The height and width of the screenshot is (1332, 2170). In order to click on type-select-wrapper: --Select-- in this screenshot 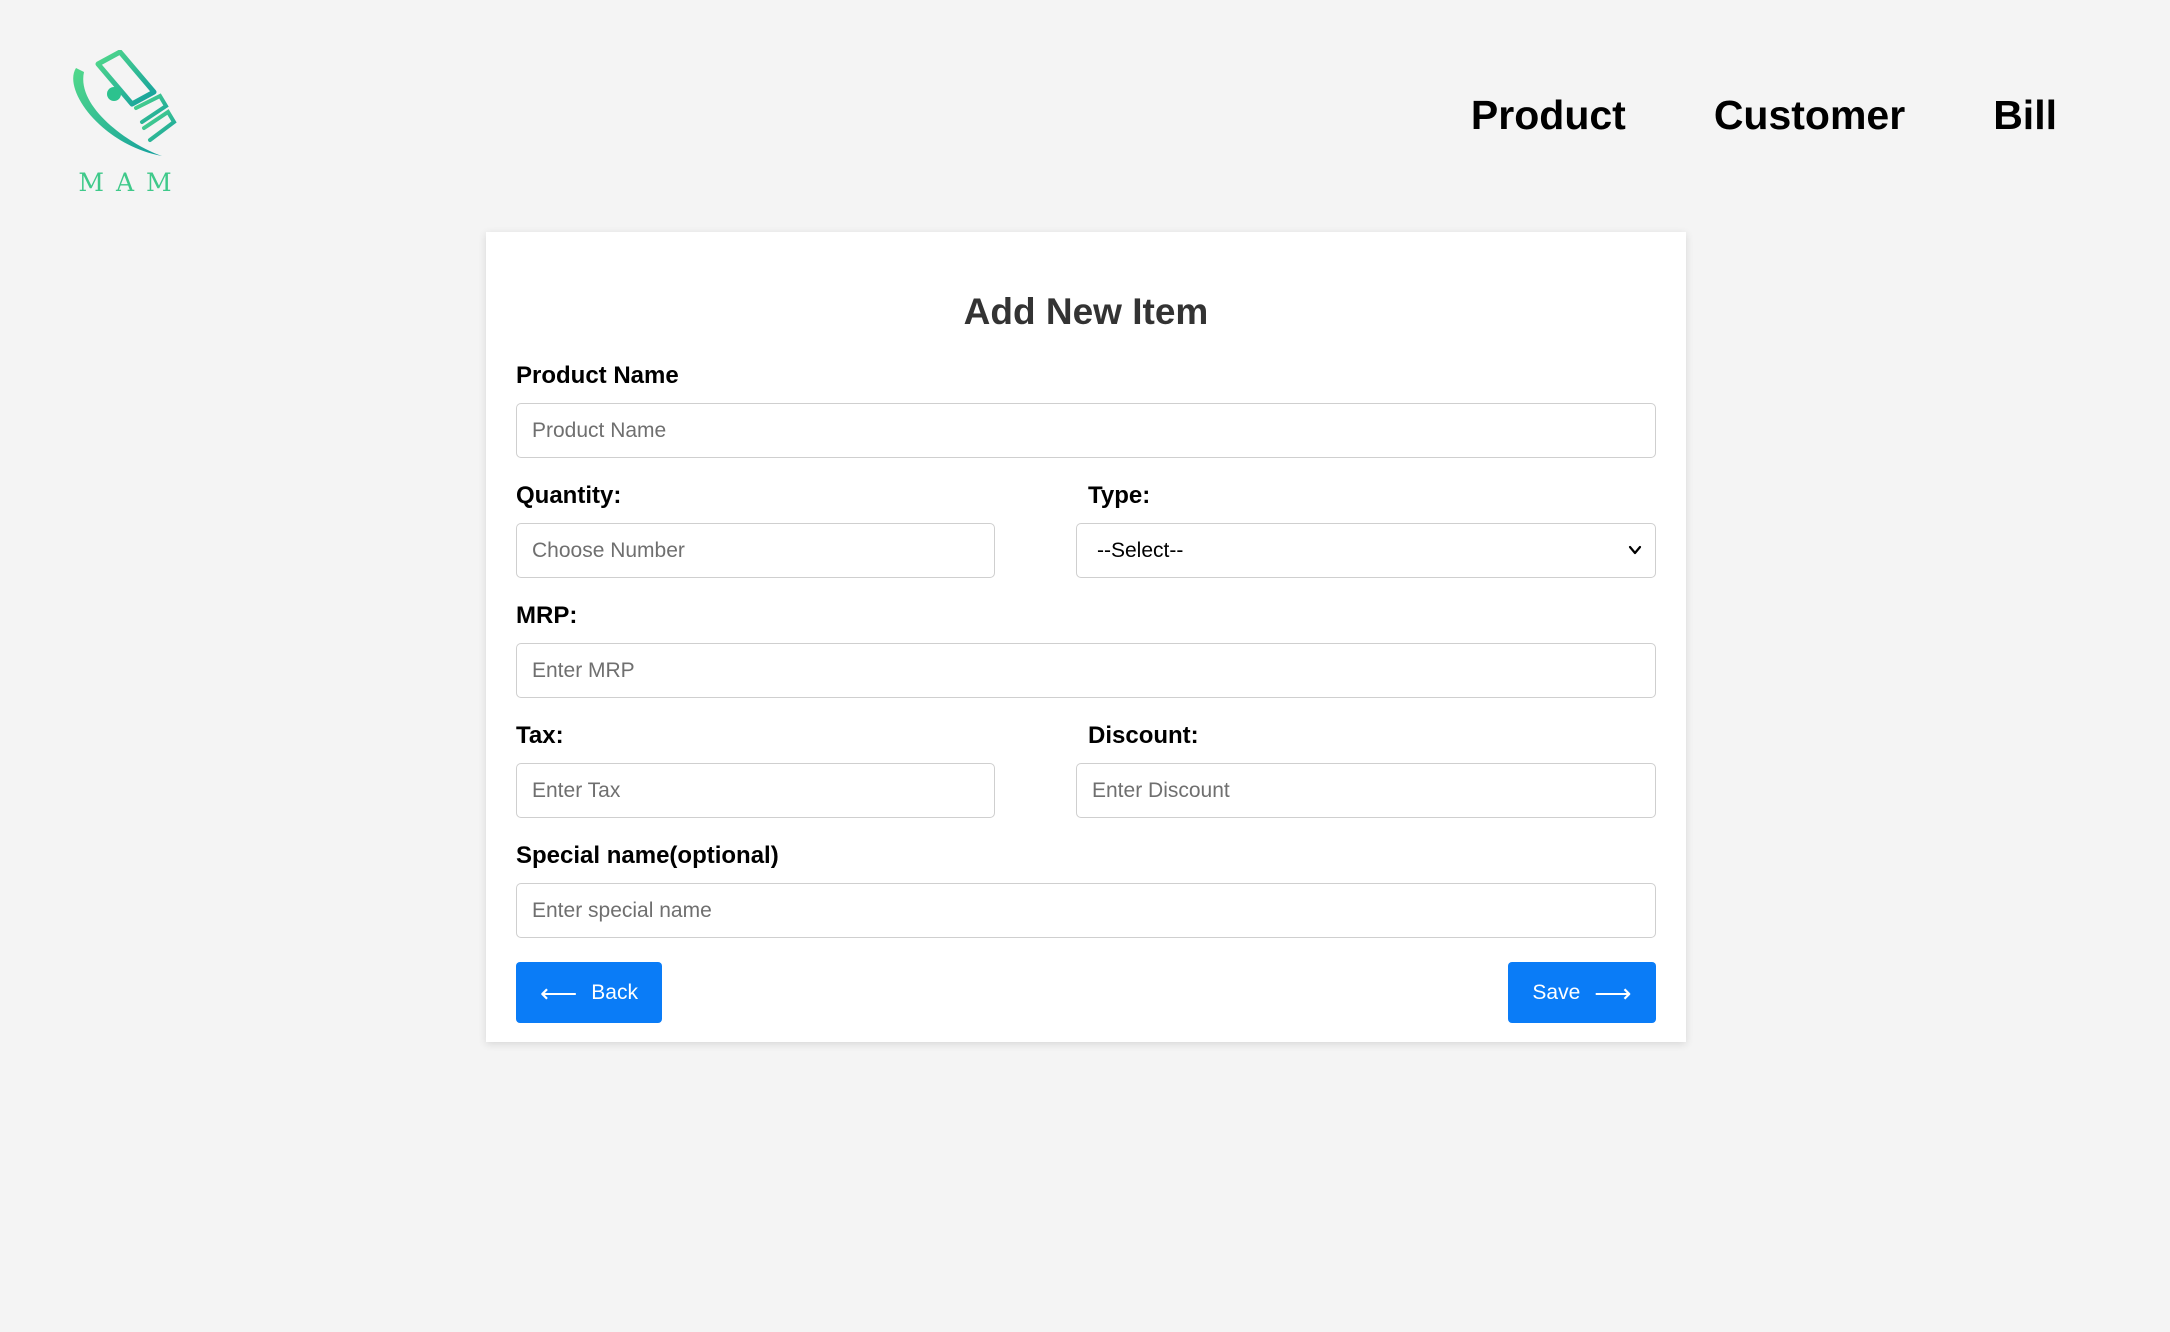, I will do `click(1366, 550)`.